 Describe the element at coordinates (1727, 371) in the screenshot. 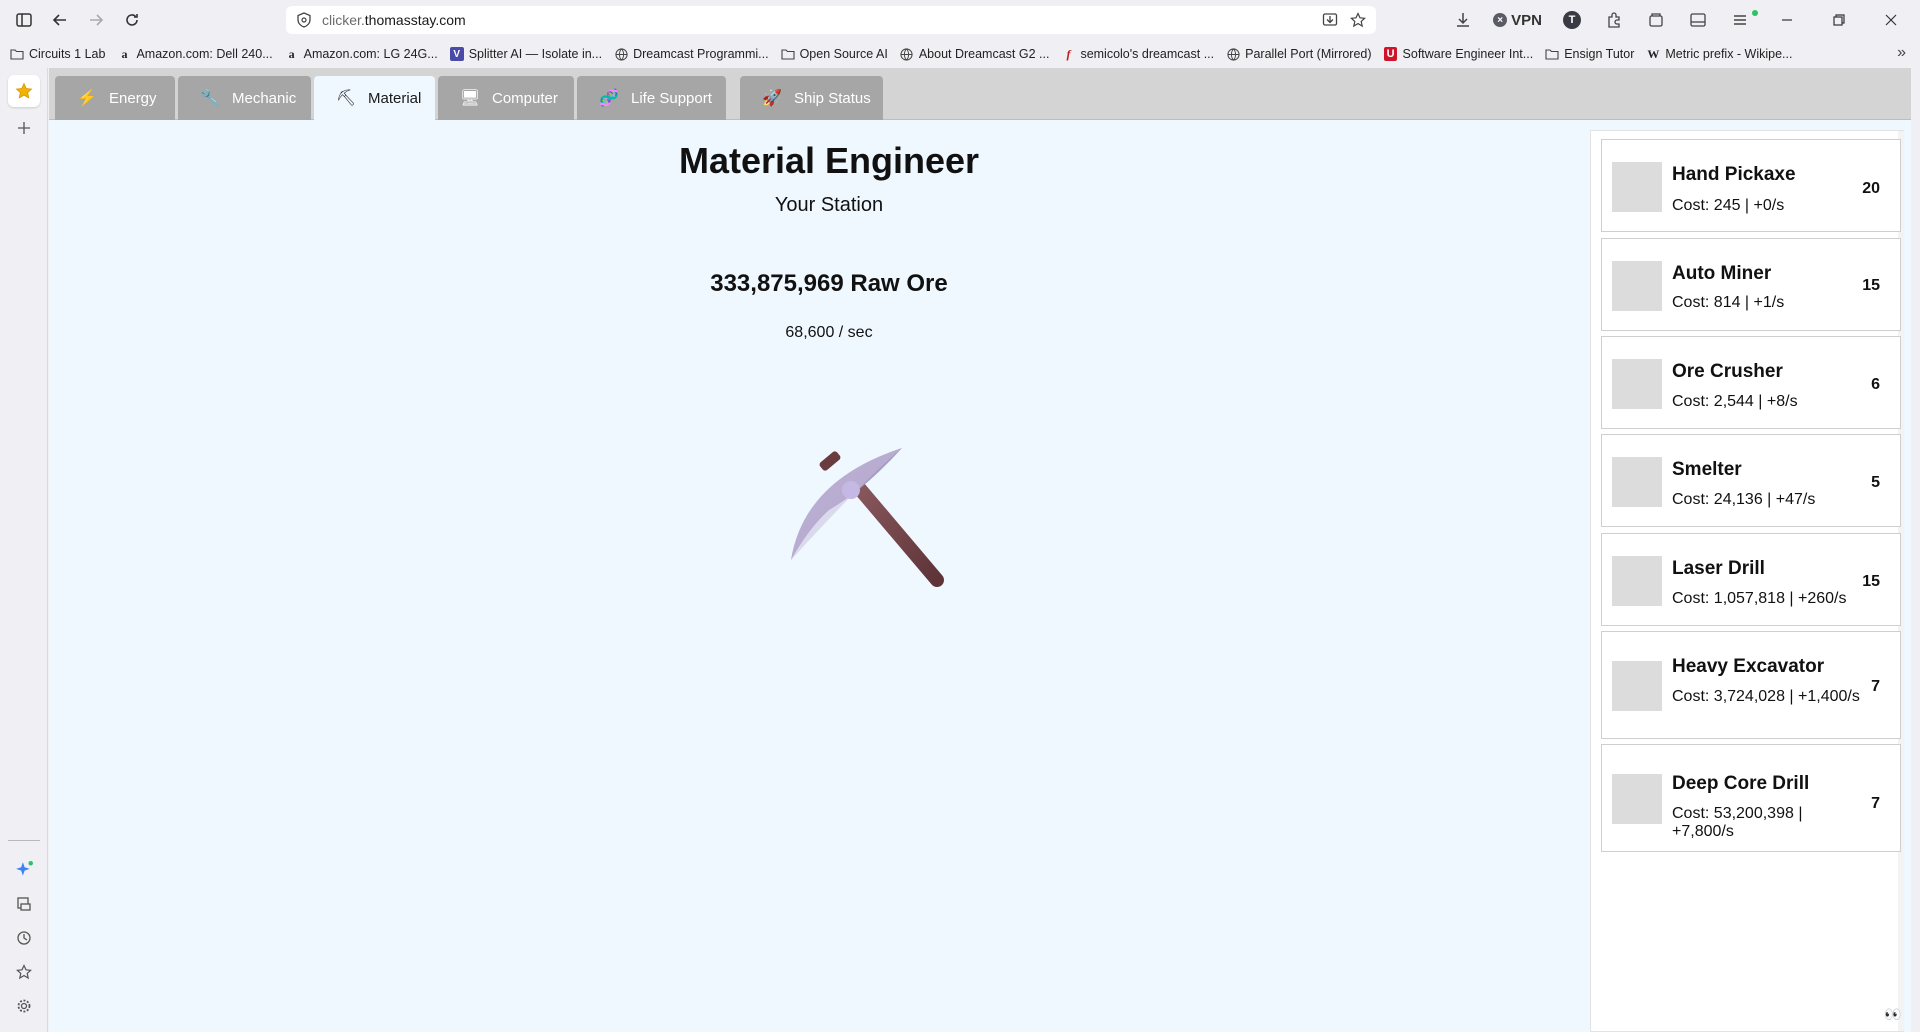

I see `item-name: Ore Crusher` at that location.